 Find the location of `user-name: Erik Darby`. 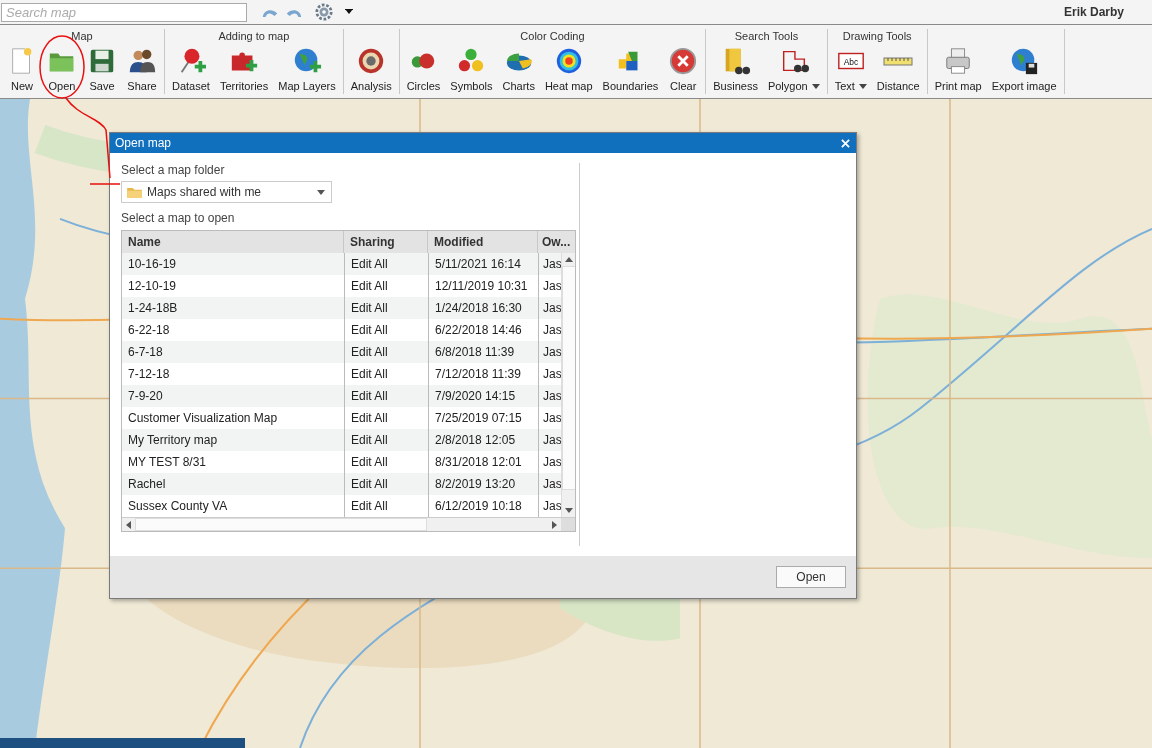

user-name: Erik Darby is located at coordinates (1093, 12).